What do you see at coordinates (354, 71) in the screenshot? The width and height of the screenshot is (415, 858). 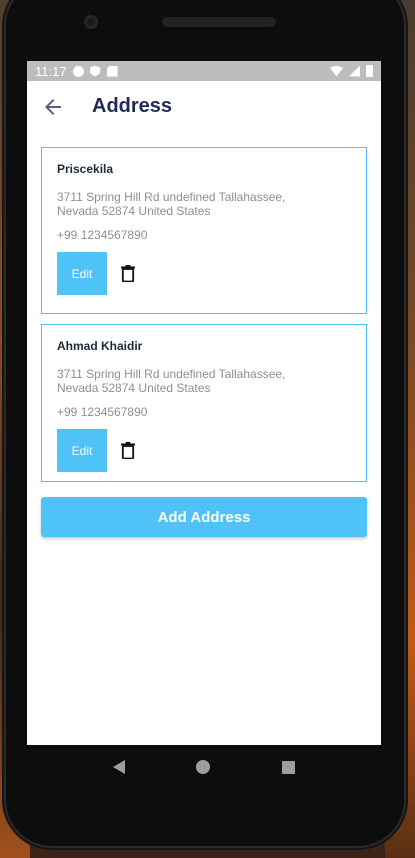 I see `signal-icon` at bounding box center [354, 71].